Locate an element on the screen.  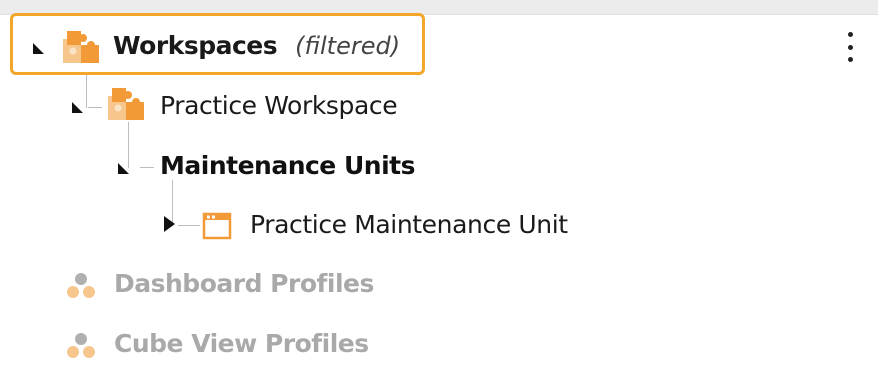
tree-node-label: Practice Workspace is located at coordinates (279, 105).